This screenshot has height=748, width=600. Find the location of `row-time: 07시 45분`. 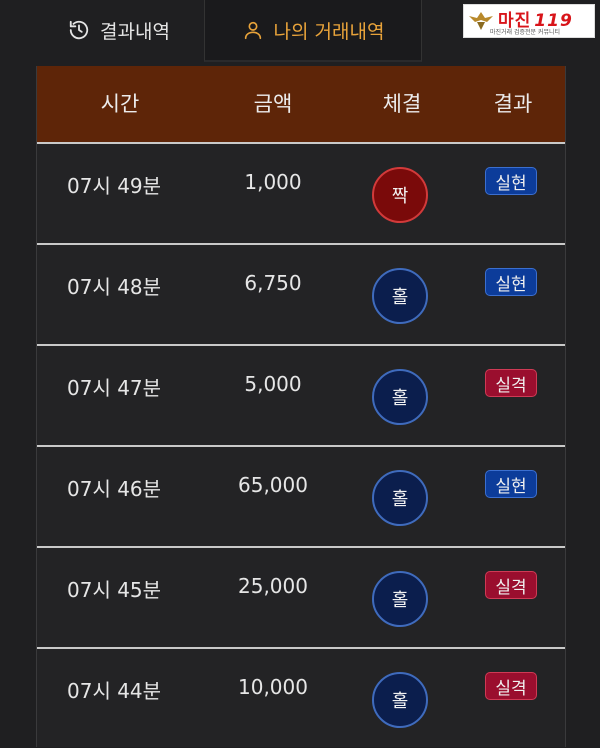

row-time: 07시 45분 is located at coordinates (114, 590).